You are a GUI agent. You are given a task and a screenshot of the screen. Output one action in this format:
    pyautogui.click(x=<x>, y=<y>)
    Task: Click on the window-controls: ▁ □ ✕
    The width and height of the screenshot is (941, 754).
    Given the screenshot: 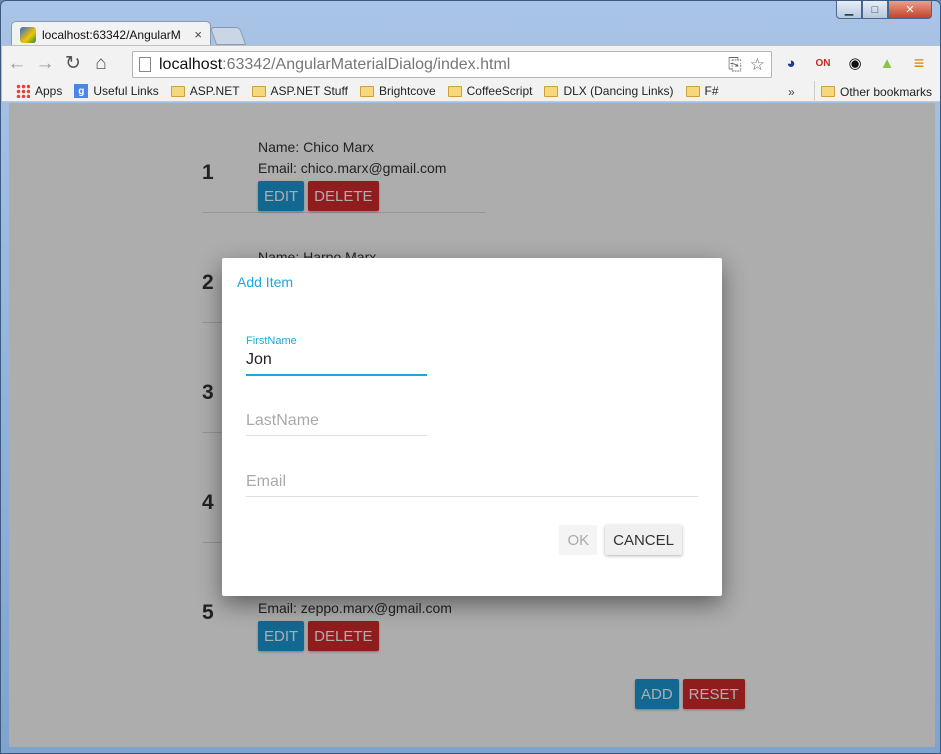 What is the action you would take?
    pyautogui.click(x=884, y=10)
    